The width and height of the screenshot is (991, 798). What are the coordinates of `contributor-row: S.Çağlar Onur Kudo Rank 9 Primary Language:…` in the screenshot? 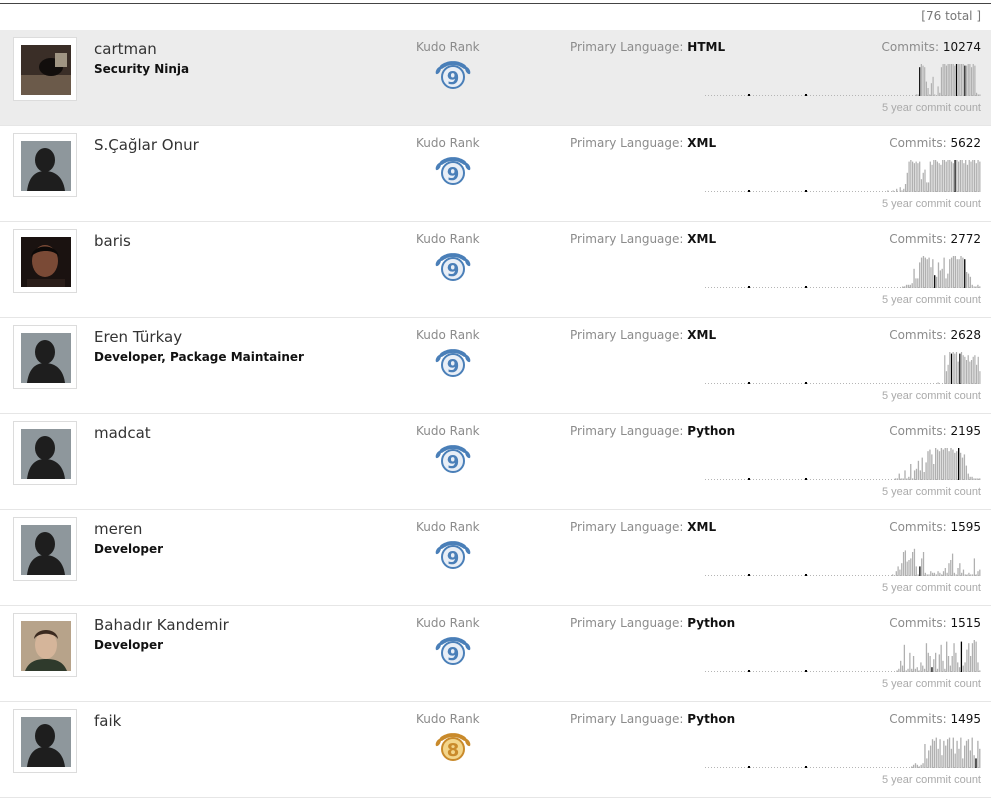 It's located at (495, 174).